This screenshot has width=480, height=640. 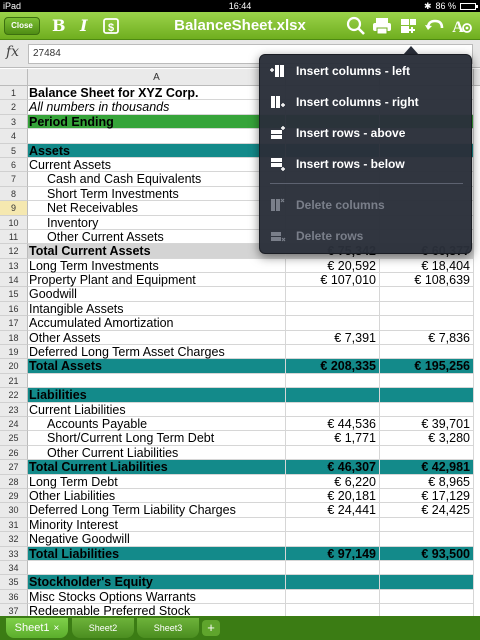 What do you see at coordinates (157, 510) in the screenshot?
I see `cell-a: Deferred Long Term Liability Charges` at bounding box center [157, 510].